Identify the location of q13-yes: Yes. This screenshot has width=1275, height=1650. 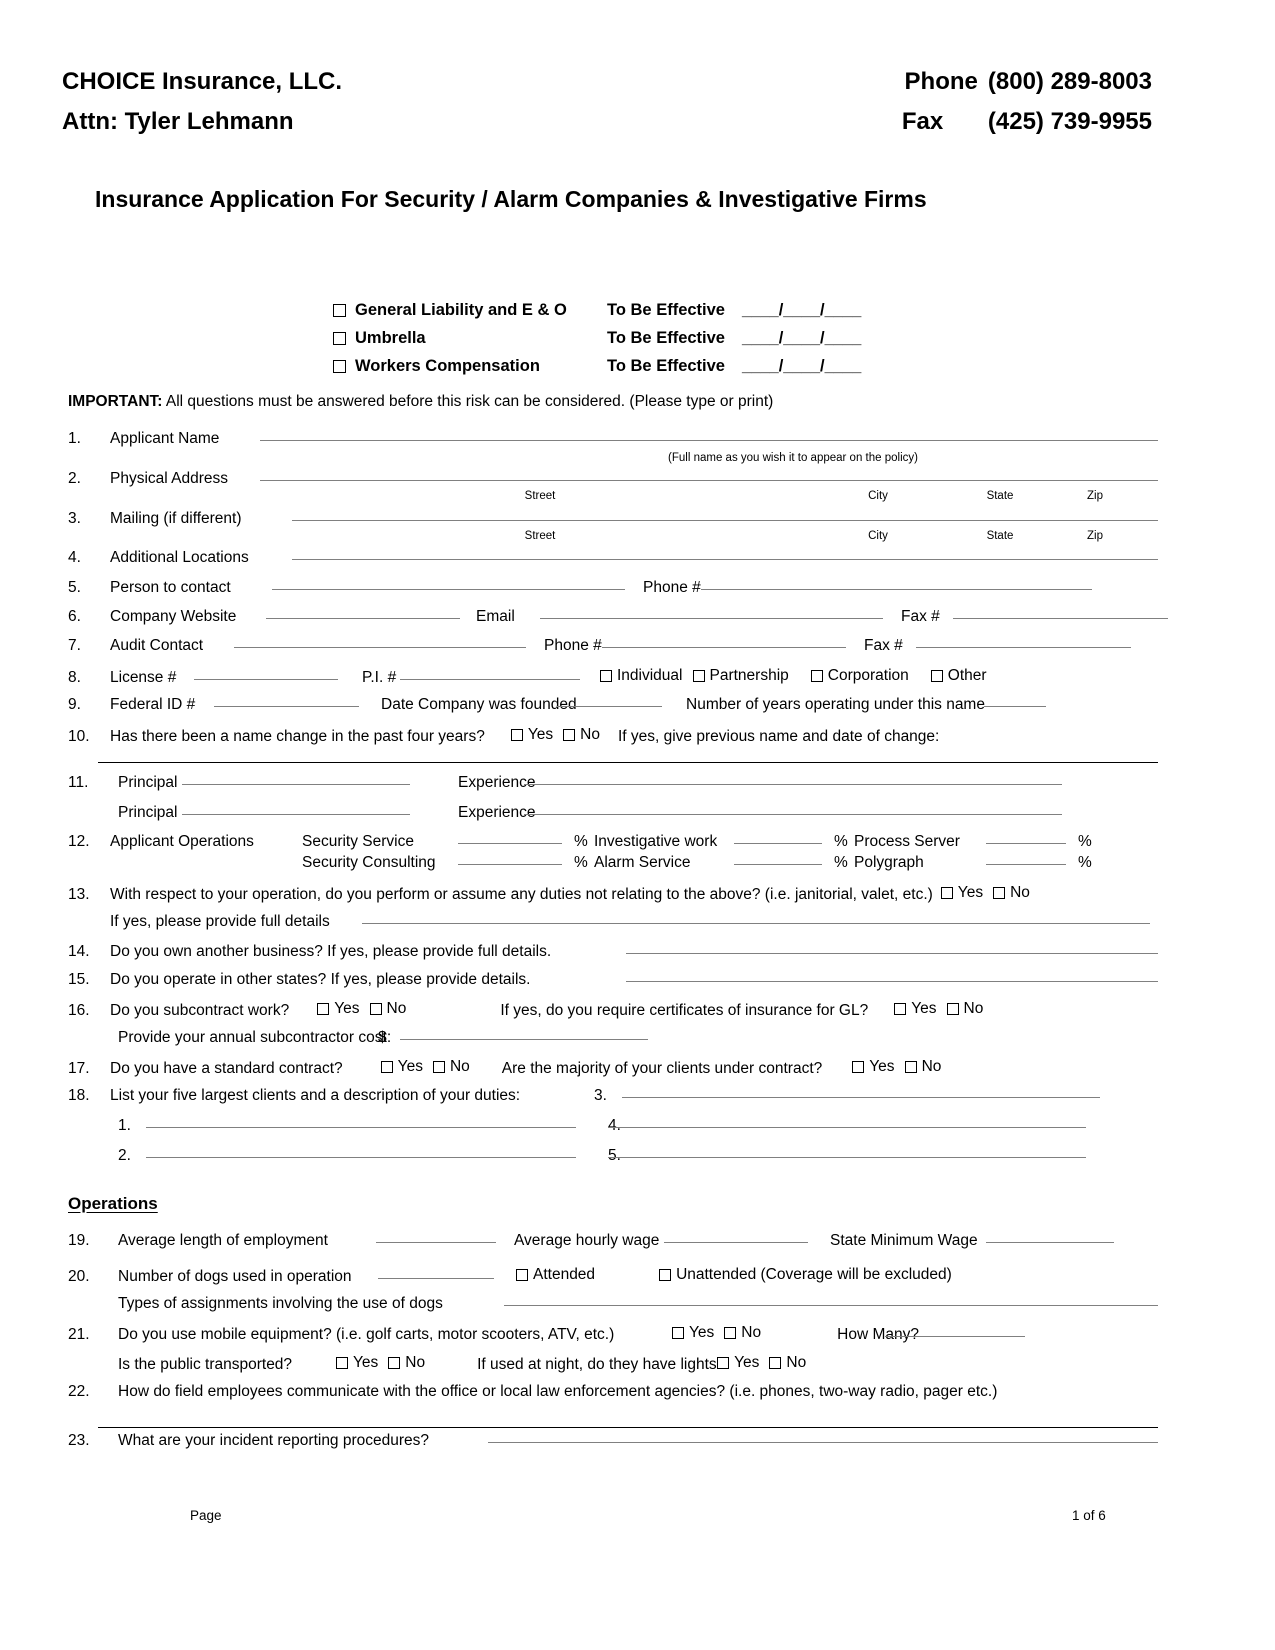
(961, 893).